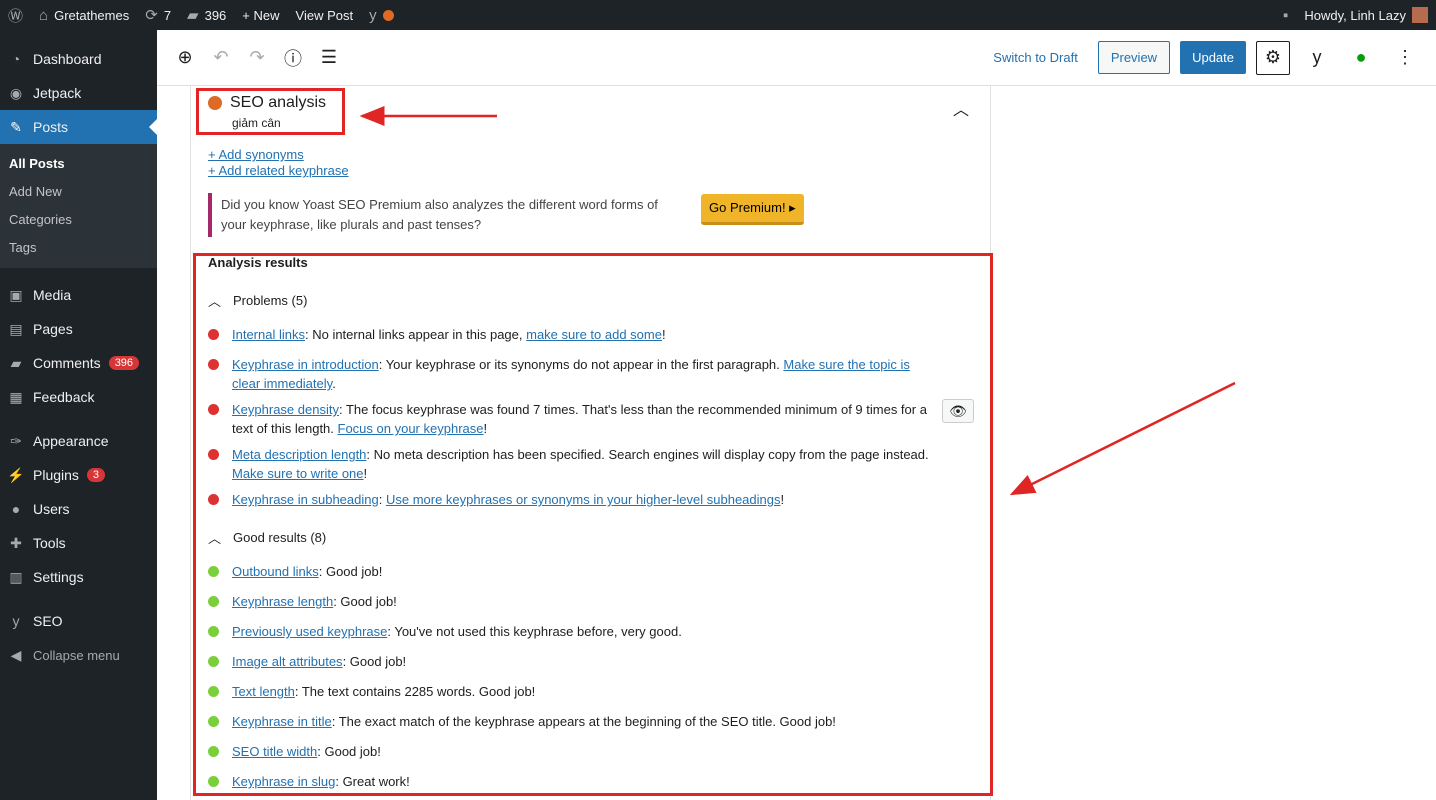  I want to click on result-link: Keyphrase in title, so click(282, 721).